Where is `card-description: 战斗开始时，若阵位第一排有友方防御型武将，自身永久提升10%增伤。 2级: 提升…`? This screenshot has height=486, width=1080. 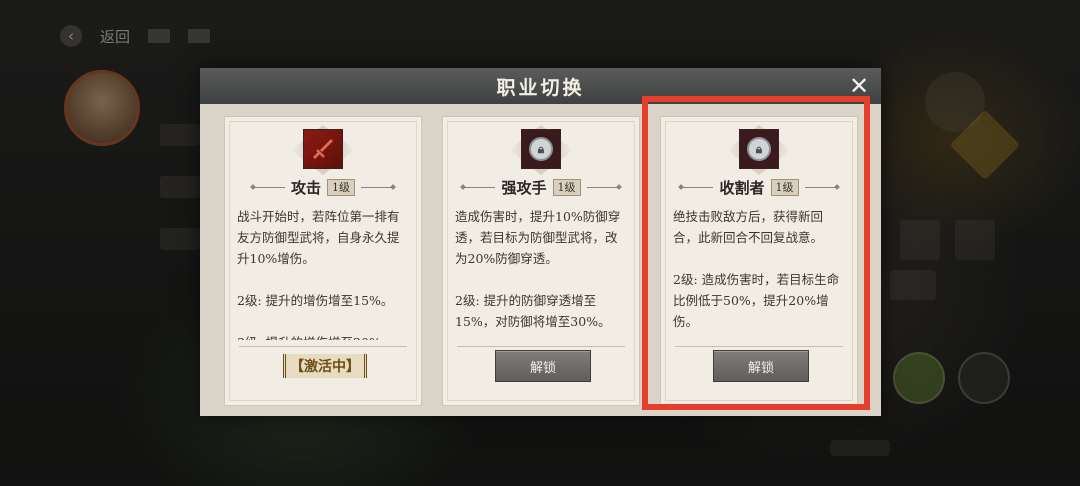 card-description: 战斗开始时，若阵位第一排有友方防御型武将，自身永久提升10%增伤。 2级: 提升… is located at coordinates (318, 274).